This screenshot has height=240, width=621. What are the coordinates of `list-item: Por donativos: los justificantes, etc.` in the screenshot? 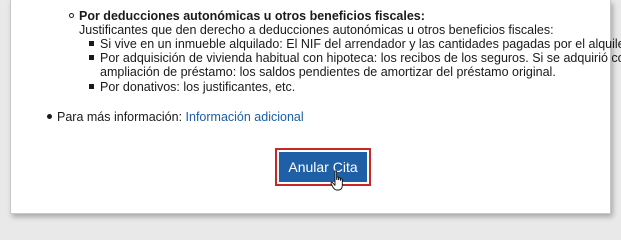 It's located at (355, 87).